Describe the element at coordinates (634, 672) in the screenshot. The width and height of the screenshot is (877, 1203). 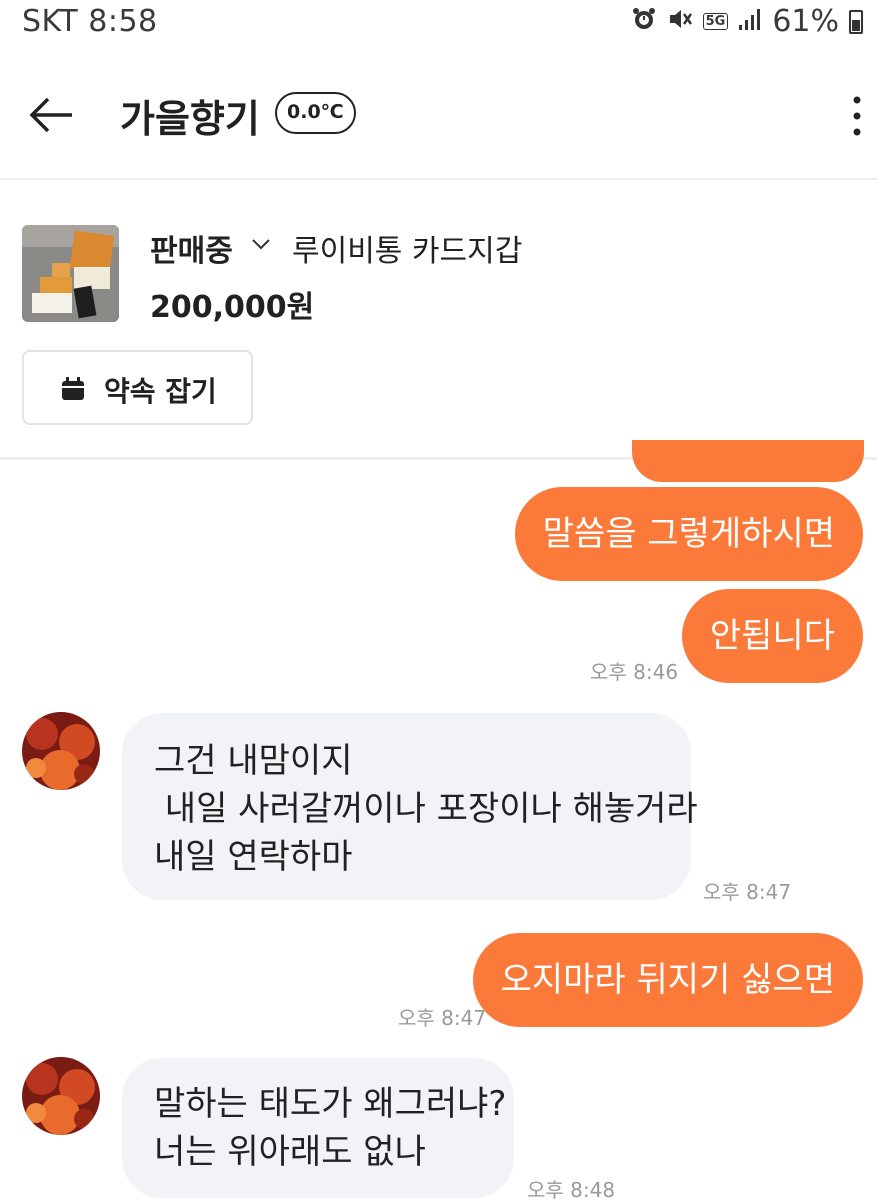
I see `message-timestamp: 오후 8:46` at that location.